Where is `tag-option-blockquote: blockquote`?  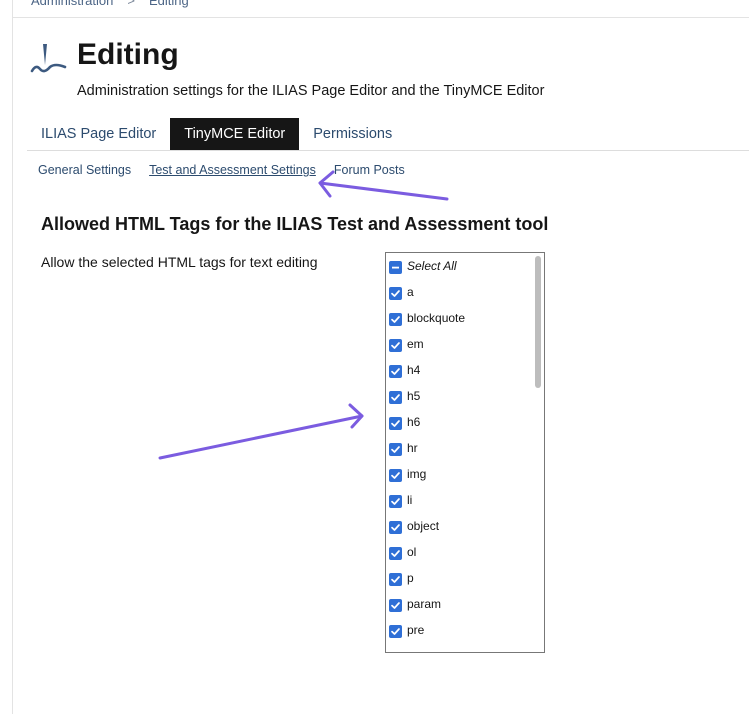 tag-option-blockquote: blockquote is located at coordinates (427, 324).